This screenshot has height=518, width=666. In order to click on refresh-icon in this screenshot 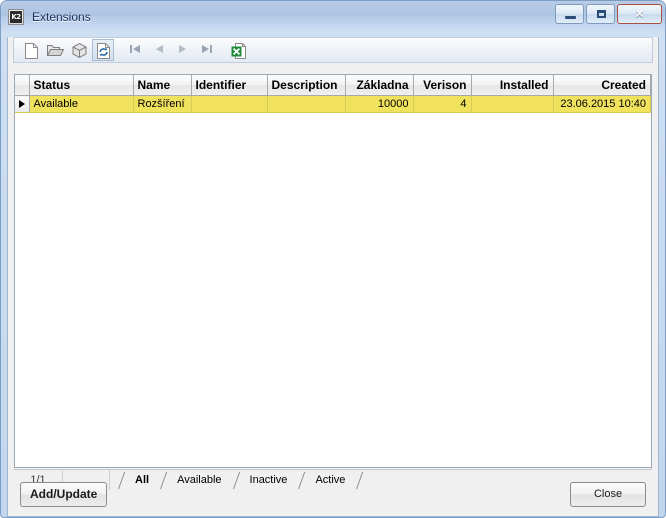, I will do `click(103, 50)`.